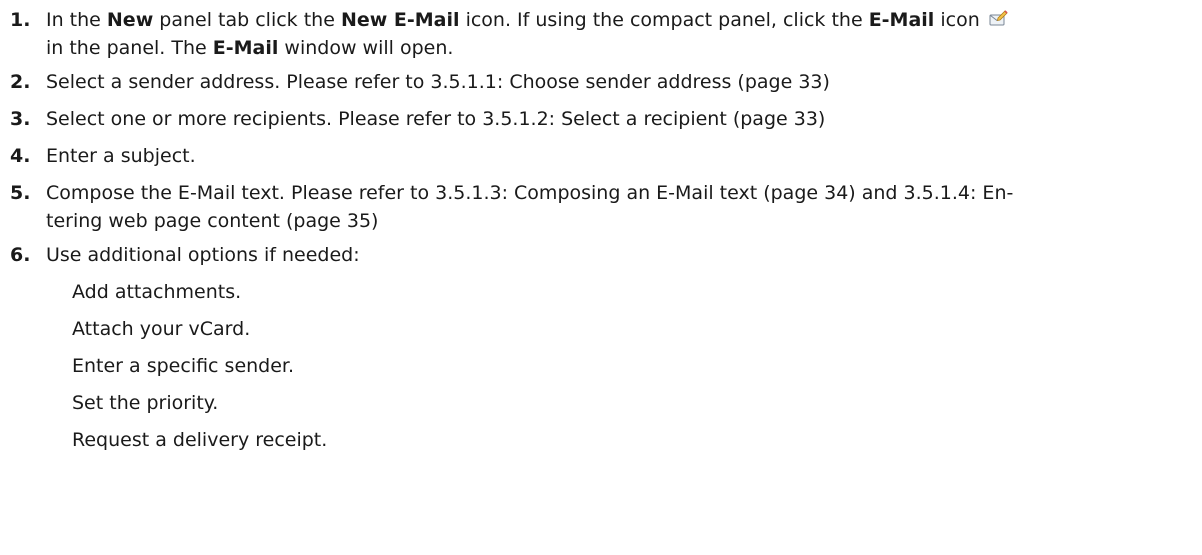 This screenshot has height=555, width=1202. Describe the element at coordinates (183, 366) in the screenshot. I see `option-item: Enter a specific sender.` at that location.